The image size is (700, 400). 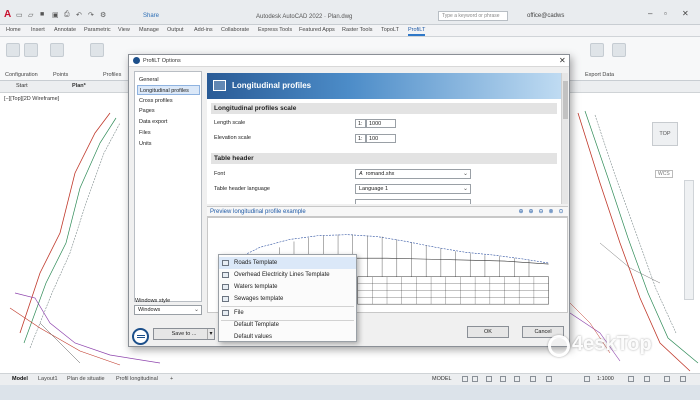 What do you see at coordinates (664, 174) in the screenshot?
I see `wcs-menu: WCS` at bounding box center [664, 174].